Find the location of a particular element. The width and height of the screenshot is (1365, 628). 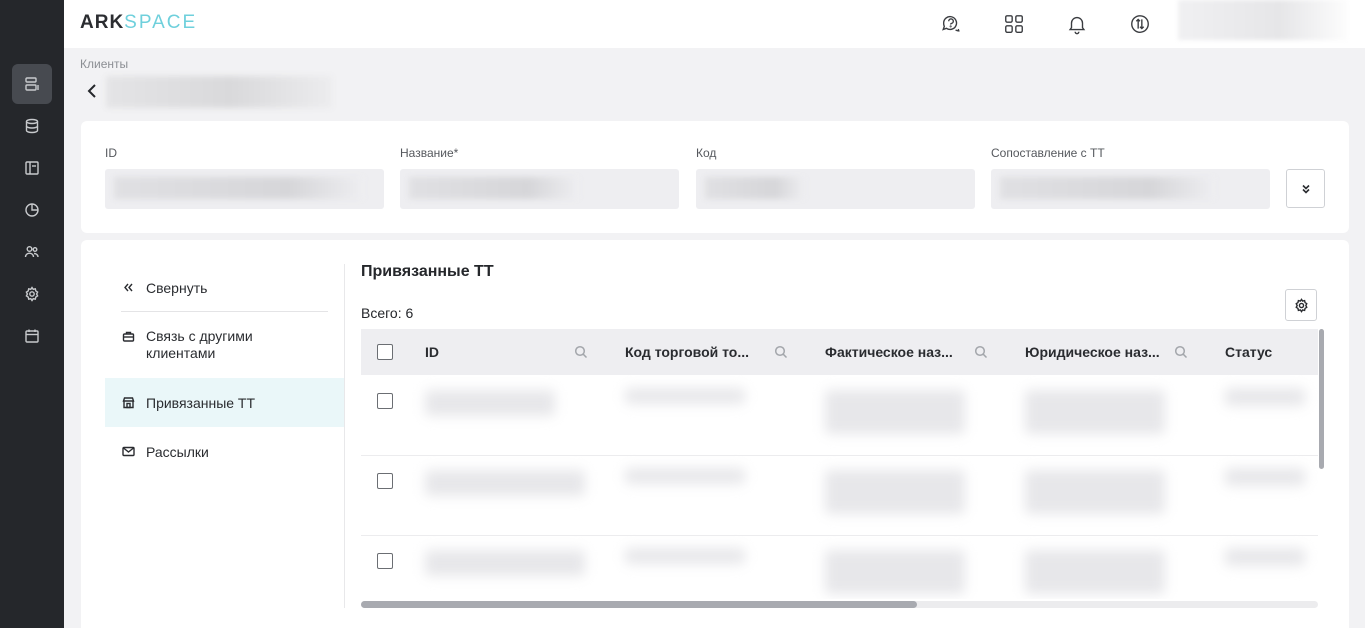

store-icon is located at coordinates (128, 403).